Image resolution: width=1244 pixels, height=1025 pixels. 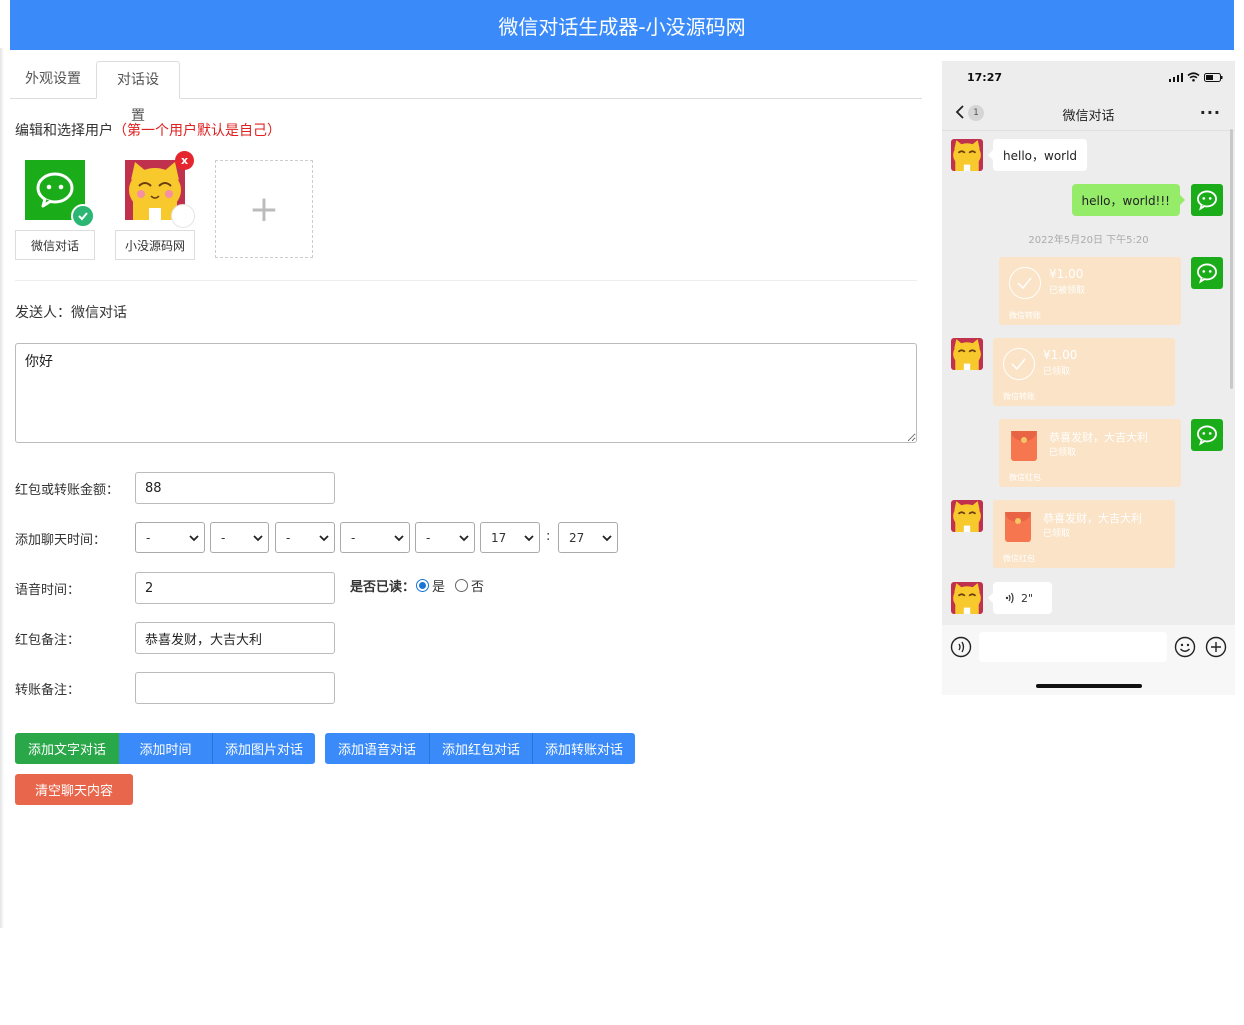 I want to click on user-section-label: 编辑和选择用户（第一个用户默认是自己）, so click(x=148, y=131).